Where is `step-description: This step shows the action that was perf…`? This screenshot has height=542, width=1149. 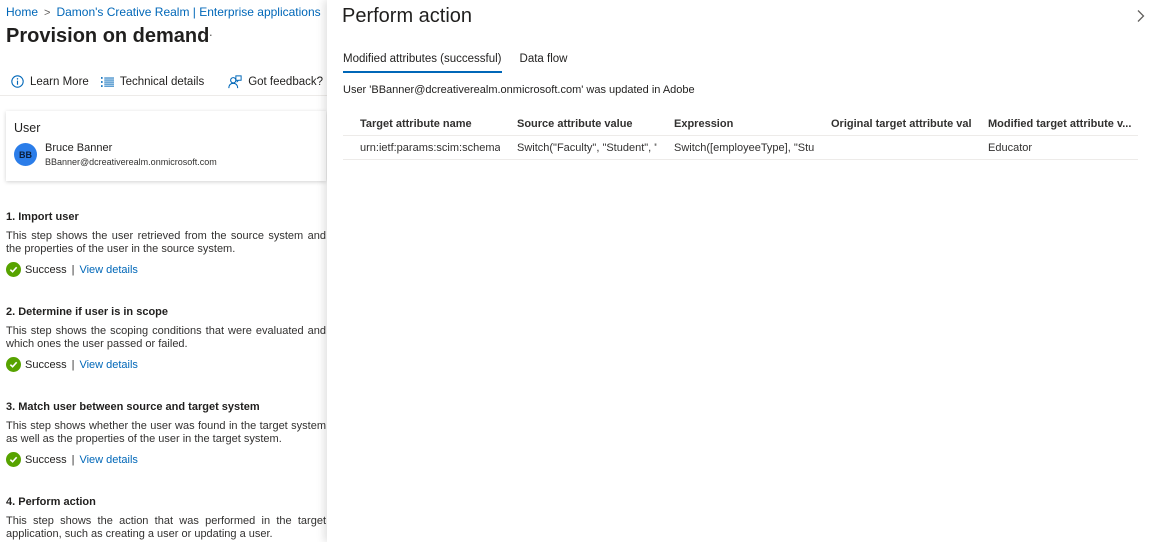
step-description: This step shows the action that was perf… is located at coordinates (166, 527).